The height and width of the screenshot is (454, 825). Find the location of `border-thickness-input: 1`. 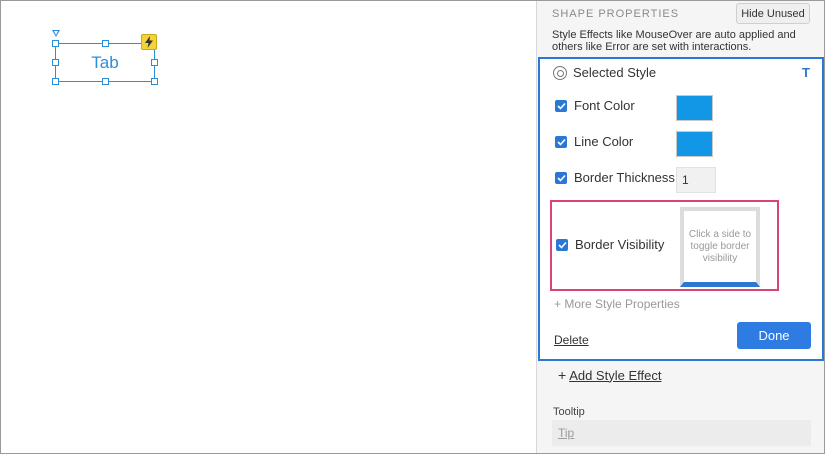

border-thickness-input: 1 is located at coordinates (696, 180).